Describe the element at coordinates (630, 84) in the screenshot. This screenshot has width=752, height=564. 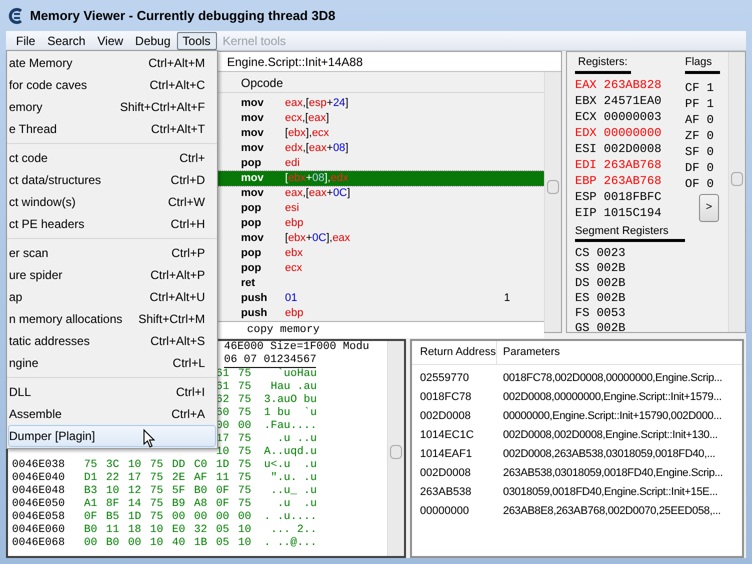
I see `register-value: EAX 263AB828` at that location.